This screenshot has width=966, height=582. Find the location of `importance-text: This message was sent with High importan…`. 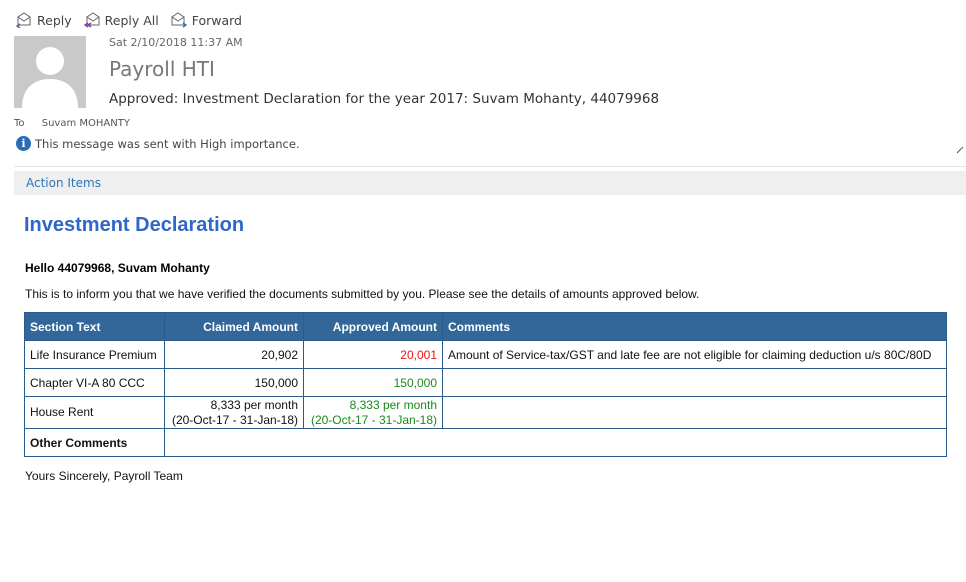

importance-text: This message was sent with High importan… is located at coordinates (167, 143).